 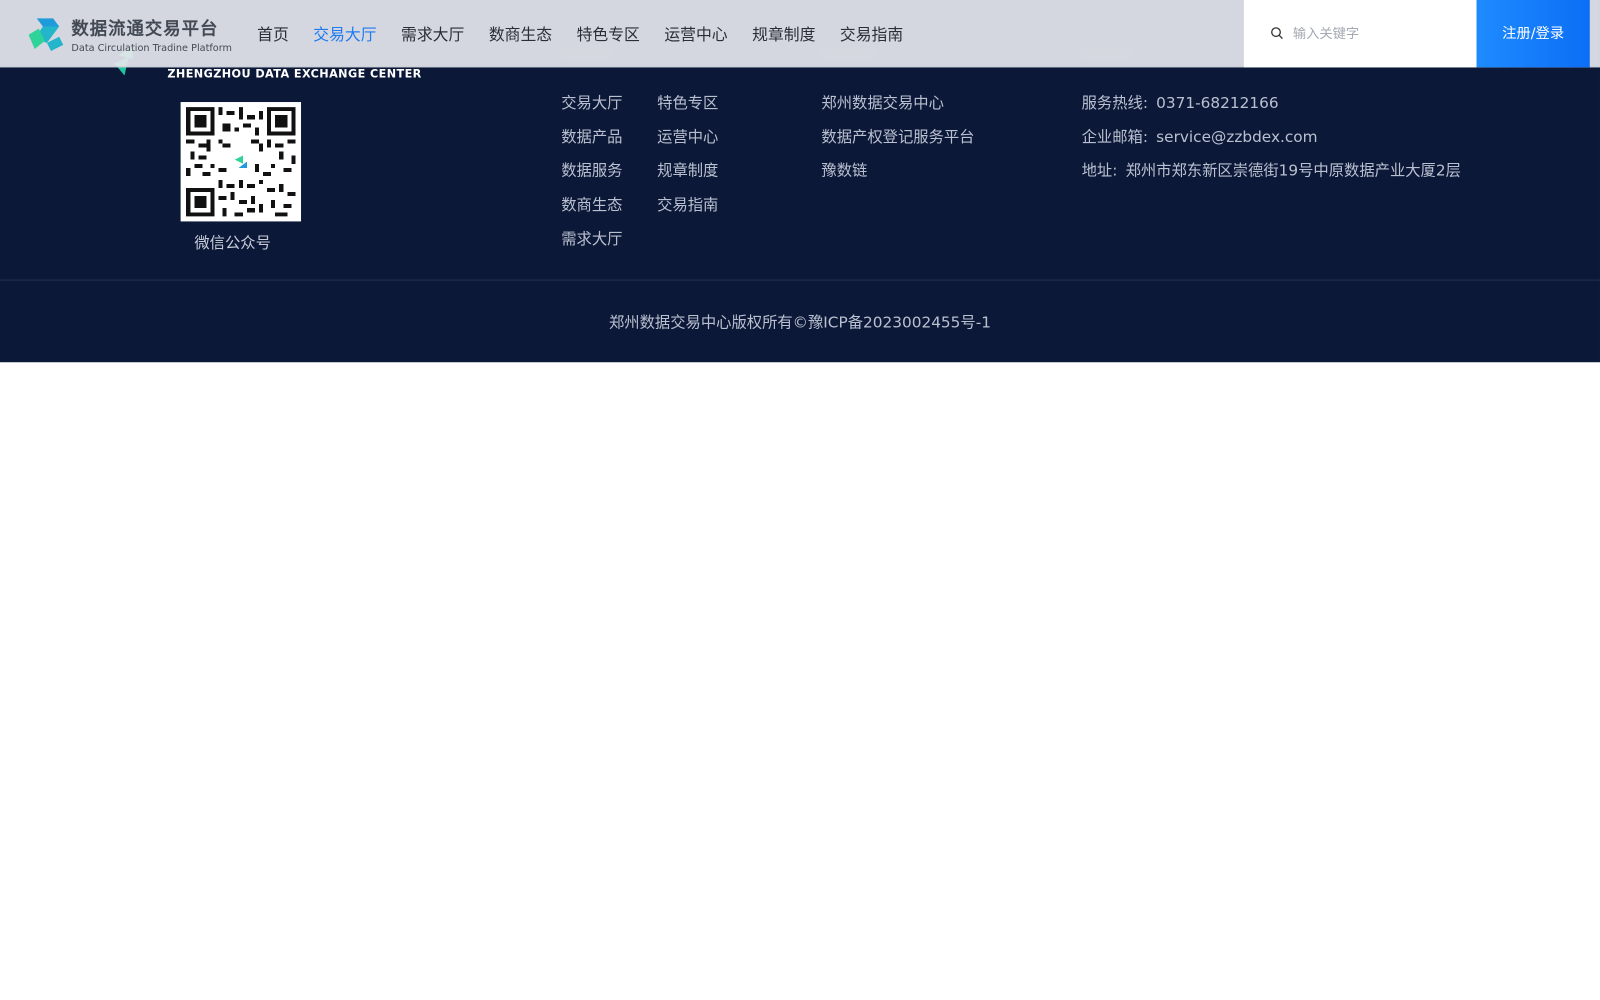 What do you see at coordinates (1115, 103) in the screenshot?
I see `hotline-label: 服务热线:` at bounding box center [1115, 103].